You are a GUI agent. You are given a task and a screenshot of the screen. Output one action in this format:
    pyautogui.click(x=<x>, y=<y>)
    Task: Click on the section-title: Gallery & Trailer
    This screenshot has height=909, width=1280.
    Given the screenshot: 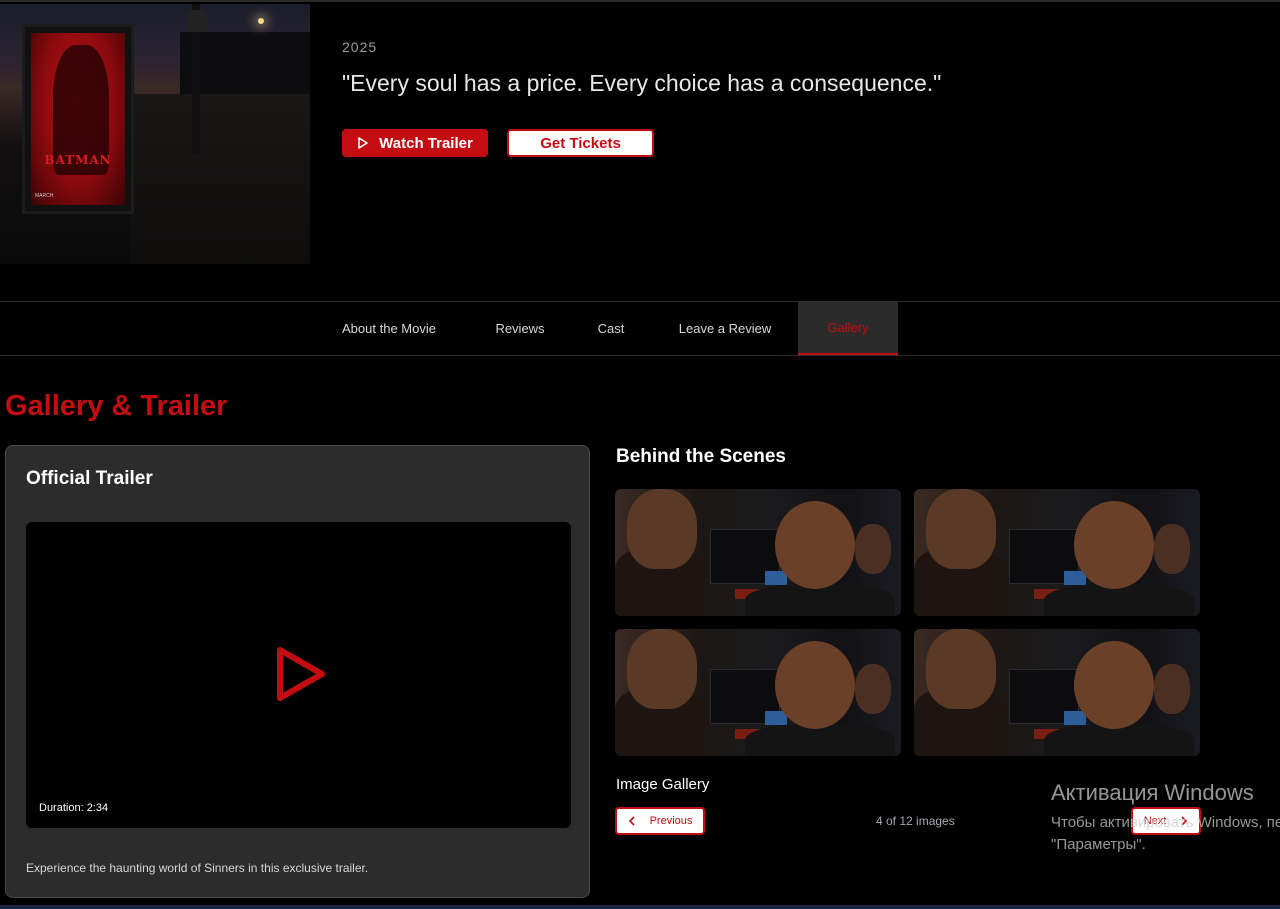 What is the action you would take?
    pyautogui.click(x=116, y=406)
    